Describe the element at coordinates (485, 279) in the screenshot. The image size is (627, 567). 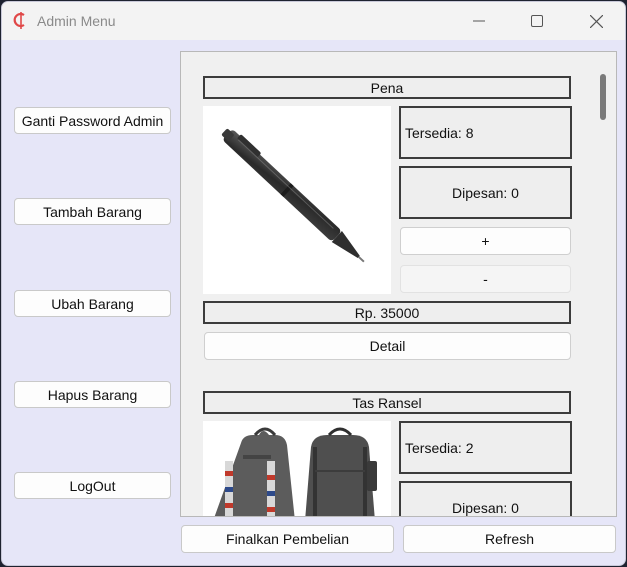
I see `decrease-quantity-button: -` at that location.